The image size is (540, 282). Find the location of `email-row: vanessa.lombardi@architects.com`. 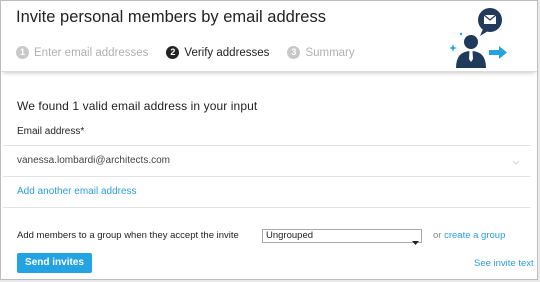

email-row: vanessa.lombardi@architects.com is located at coordinates (267, 161).